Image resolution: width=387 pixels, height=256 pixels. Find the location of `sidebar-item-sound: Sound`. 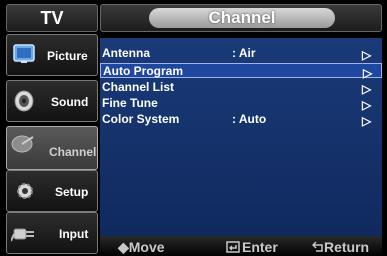

sidebar-item-sound: Sound is located at coordinates (52, 101).